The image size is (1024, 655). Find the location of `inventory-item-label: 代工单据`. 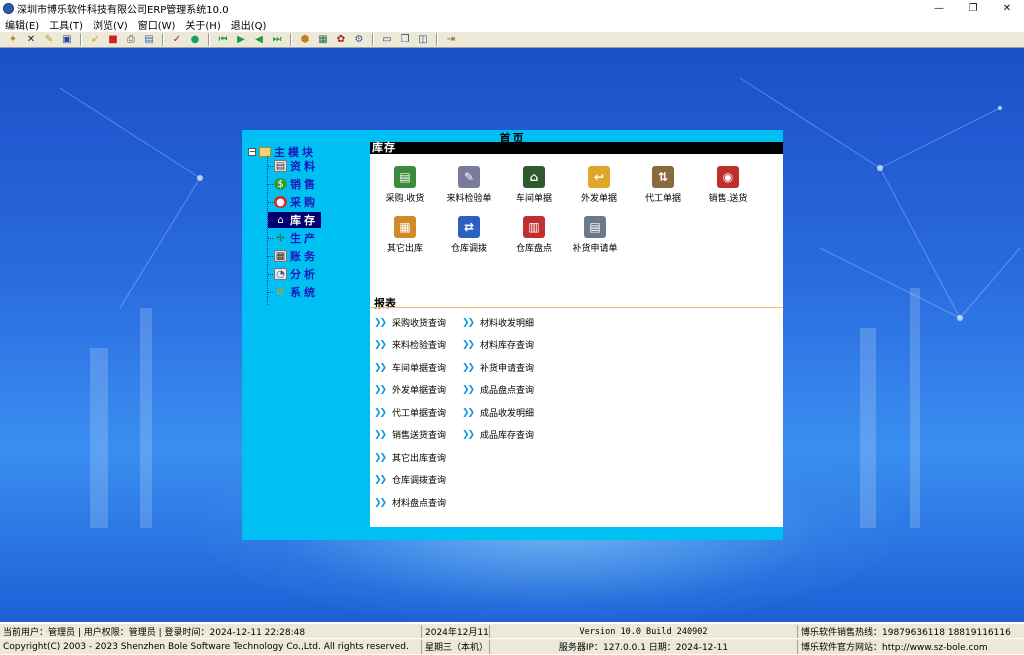

inventory-item-label: 代工单据 is located at coordinates (662, 199).